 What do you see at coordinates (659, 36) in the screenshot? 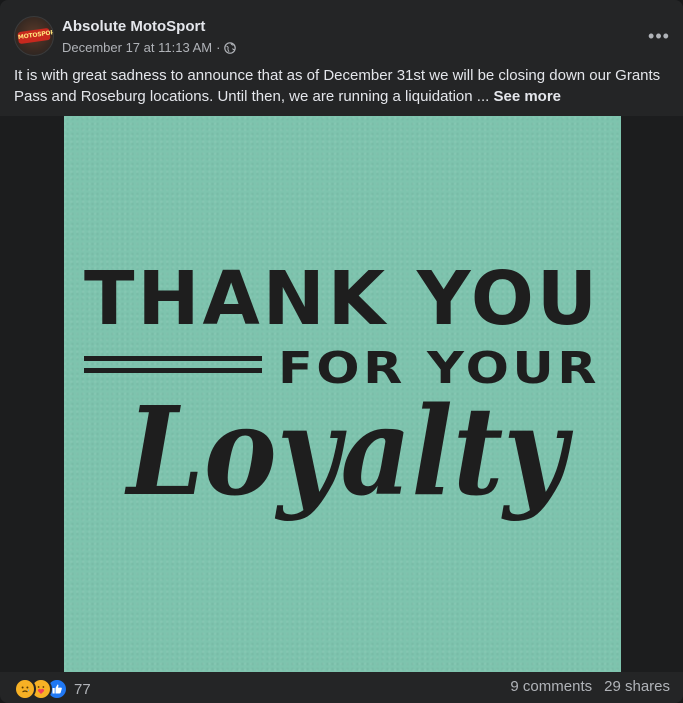
I see `more-options-button: •••` at bounding box center [659, 36].